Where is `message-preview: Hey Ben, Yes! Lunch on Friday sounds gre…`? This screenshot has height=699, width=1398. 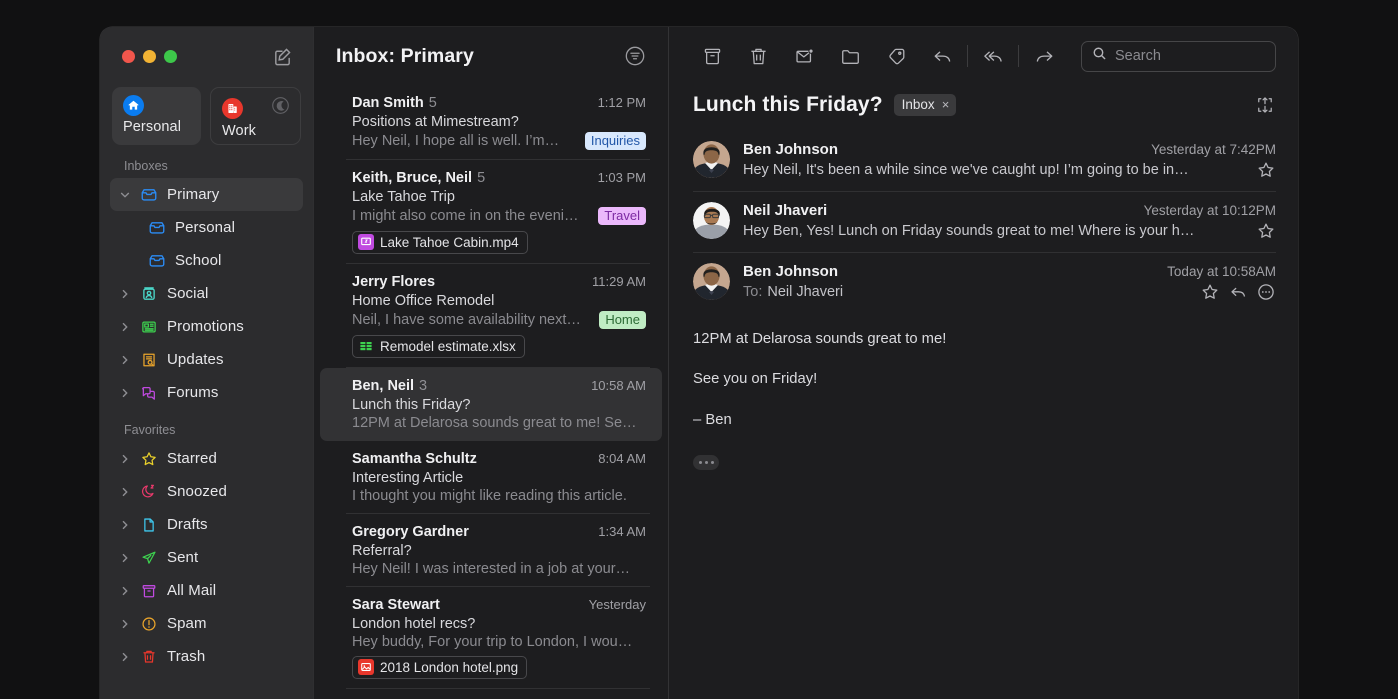
message-preview: Hey Ben, Yes! Lunch on Friday sounds gre… is located at coordinates (969, 231).